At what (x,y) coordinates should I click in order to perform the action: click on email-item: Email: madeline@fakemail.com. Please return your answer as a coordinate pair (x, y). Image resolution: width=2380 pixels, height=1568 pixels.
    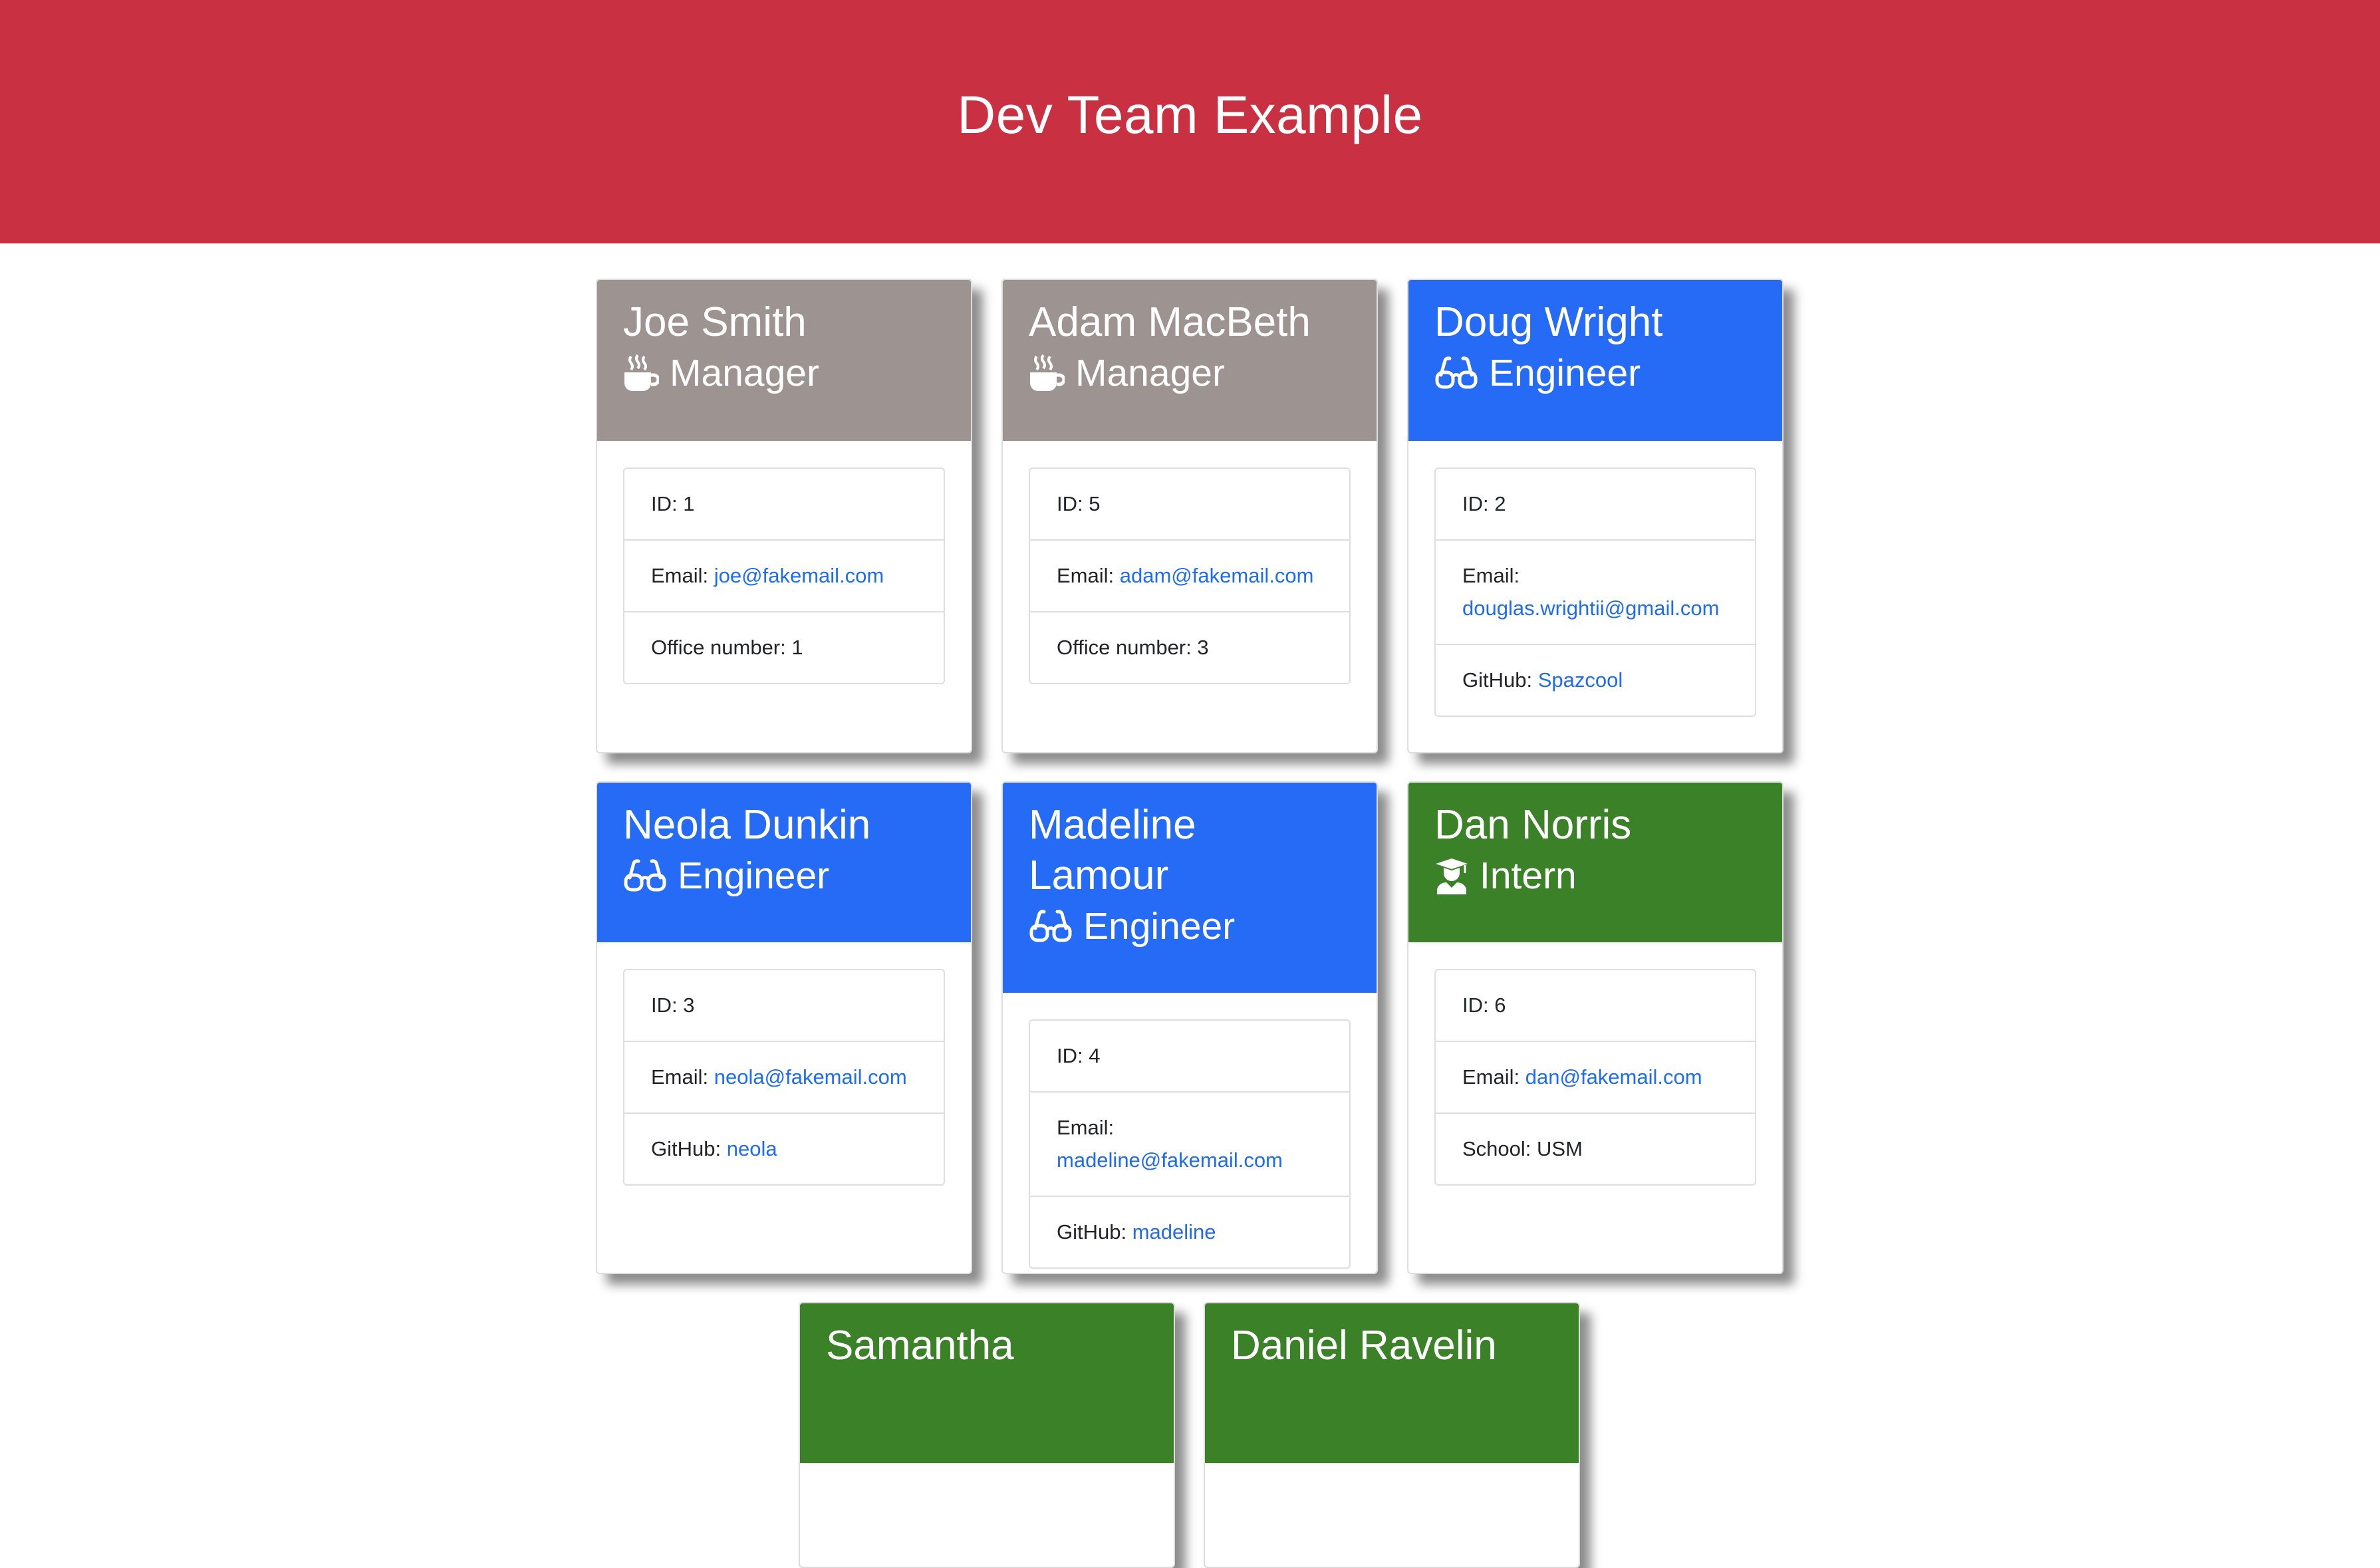
    Looking at the image, I should click on (1189, 1143).